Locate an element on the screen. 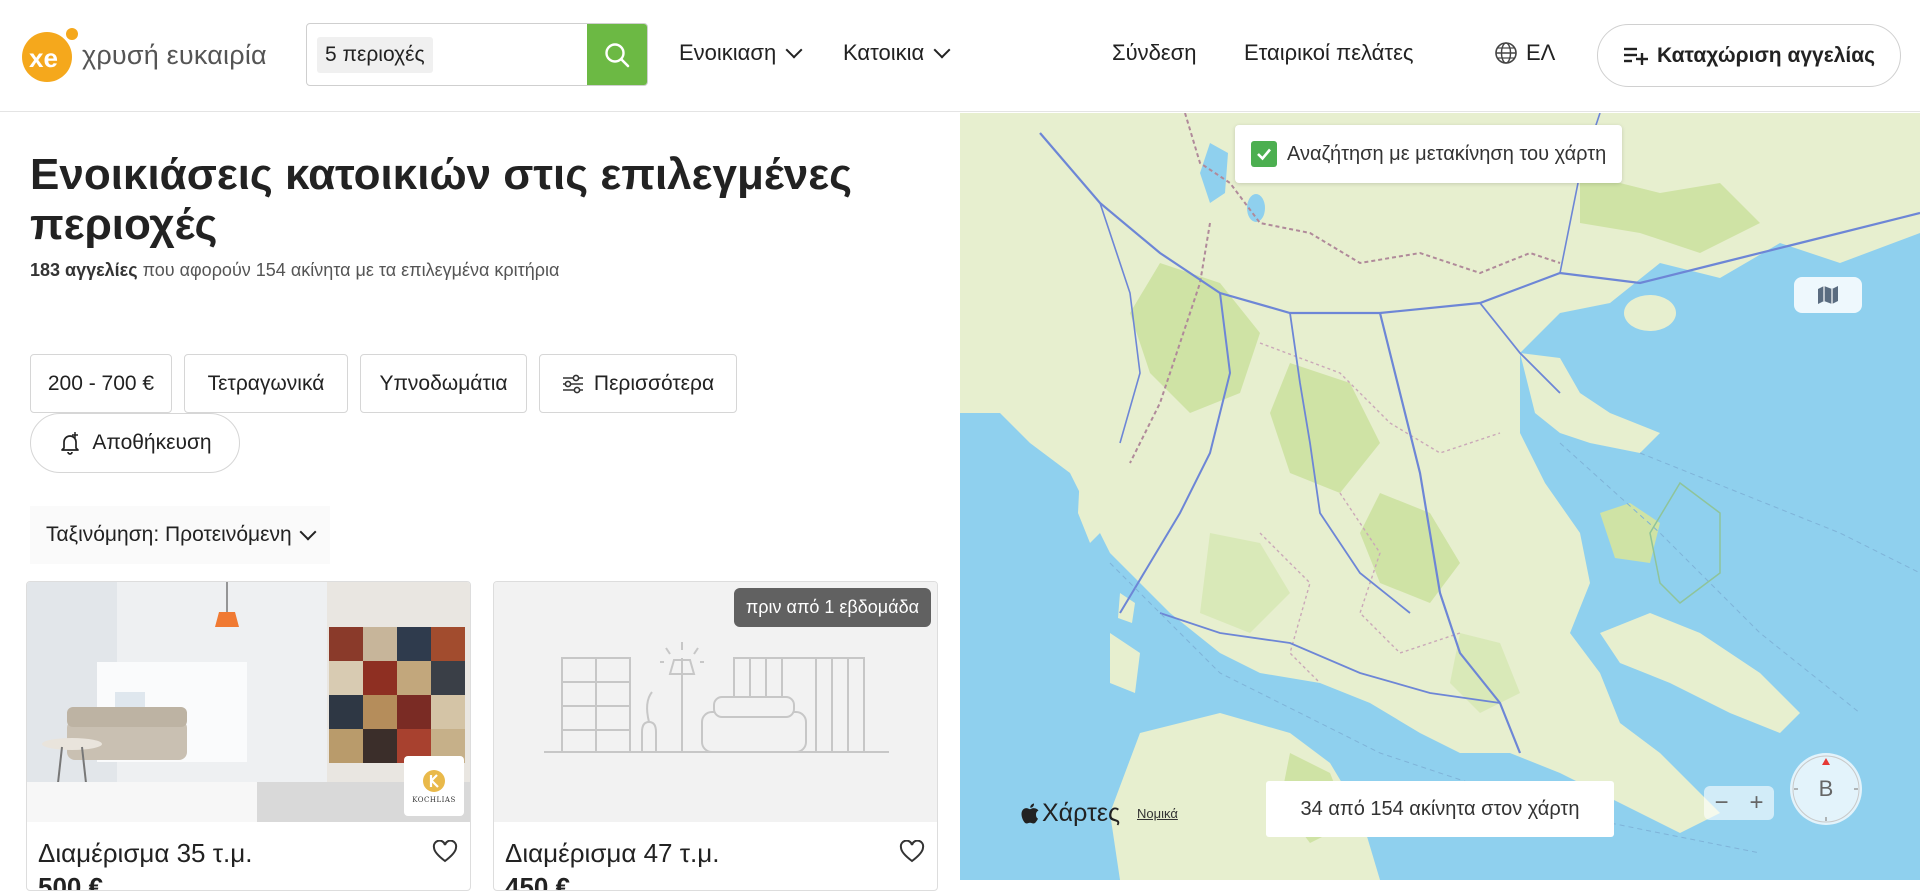 The width and height of the screenshot is (1920, 891). map-results-count: 34 από 154 ακίνητα στον χάρτη is located at coordinates (1440, 809).